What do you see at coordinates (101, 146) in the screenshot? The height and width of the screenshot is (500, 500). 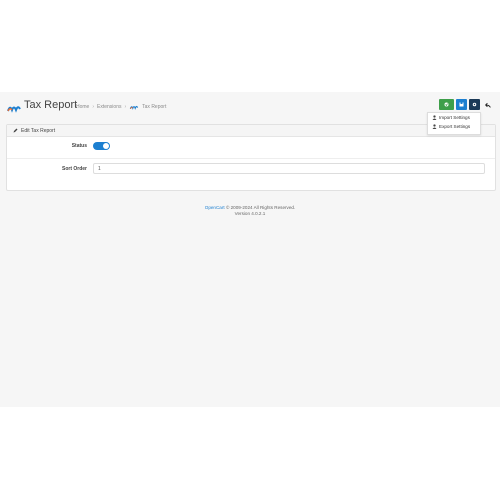 I see `status-toggle` at bounding box center [101, 146].